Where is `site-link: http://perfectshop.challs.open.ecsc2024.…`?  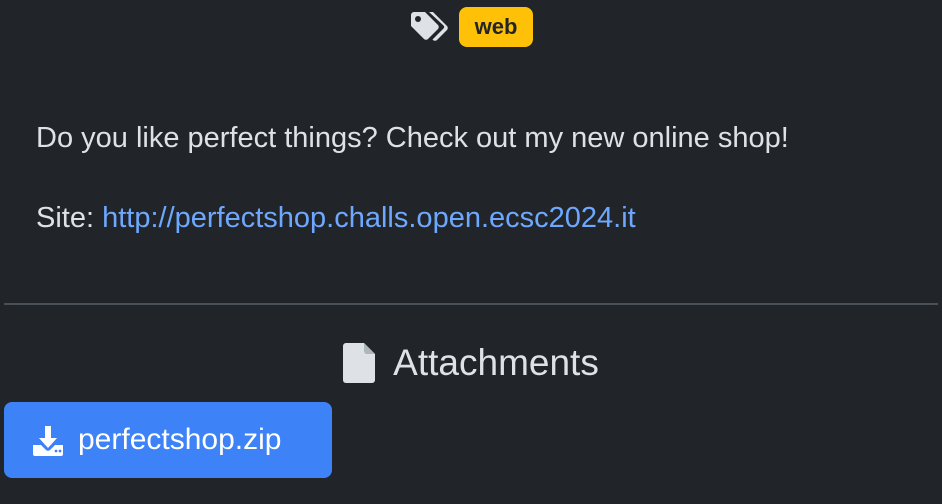
site-link: http://perfectshop.challs.open.ecsc2024.… is located at coordinates (369, 218).